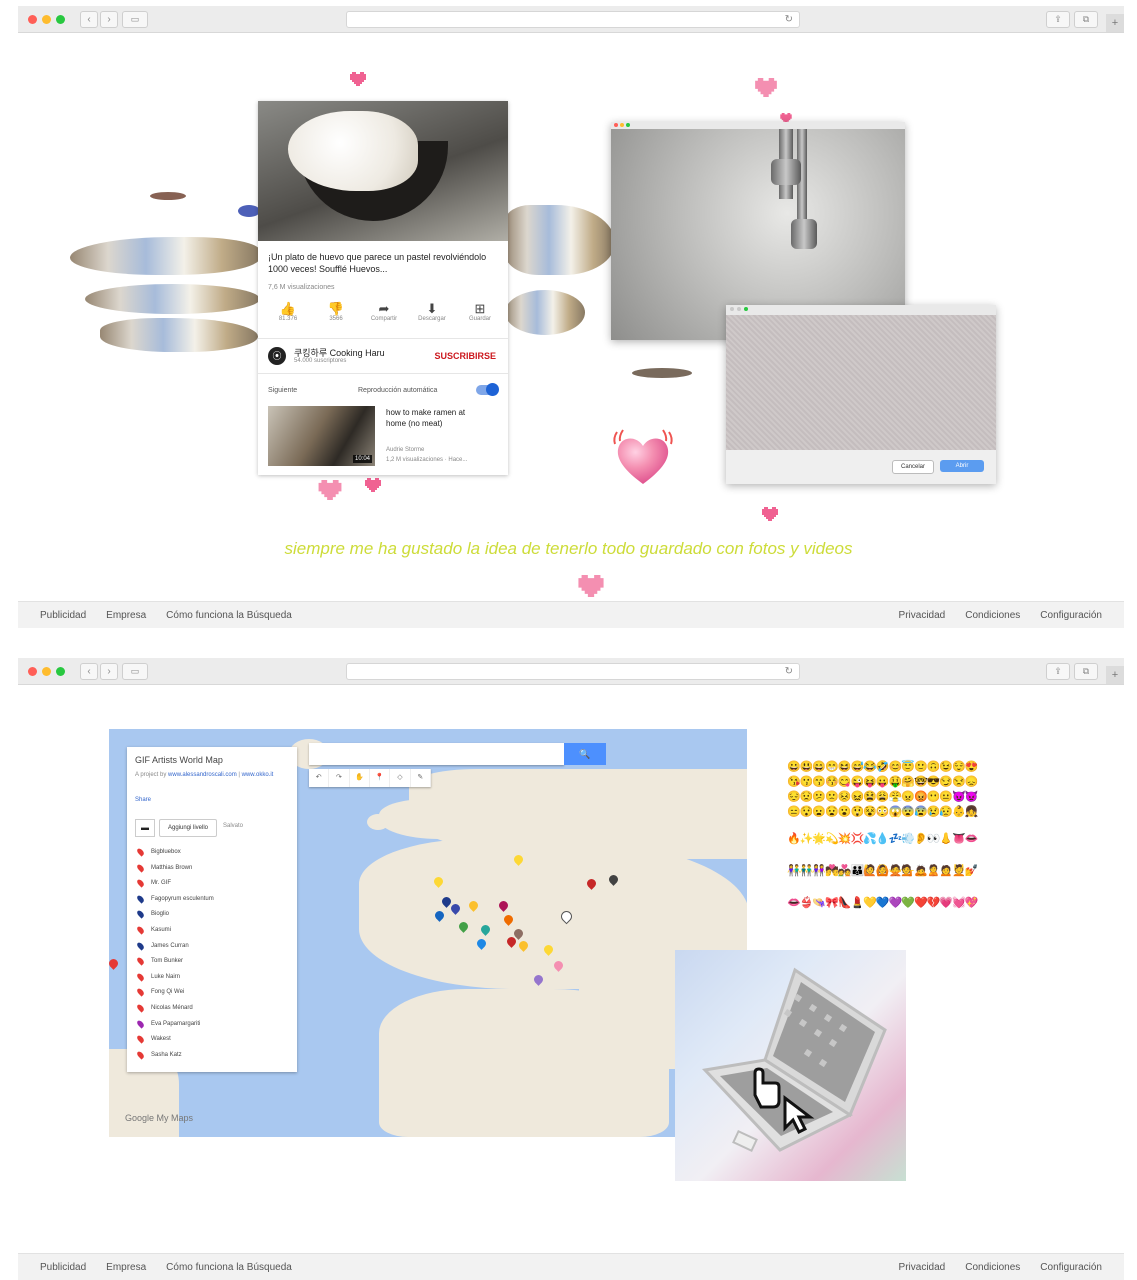  What do you see at coordinates (913, 467) in the screenshot?
I see `cancel-button: Cancelar` at bounding box center [913, 467].